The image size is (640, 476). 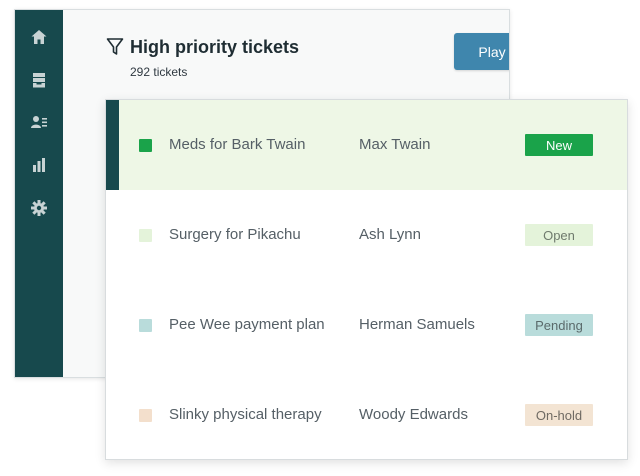 I want to click on nav-rail, so click(x=39, y=193).